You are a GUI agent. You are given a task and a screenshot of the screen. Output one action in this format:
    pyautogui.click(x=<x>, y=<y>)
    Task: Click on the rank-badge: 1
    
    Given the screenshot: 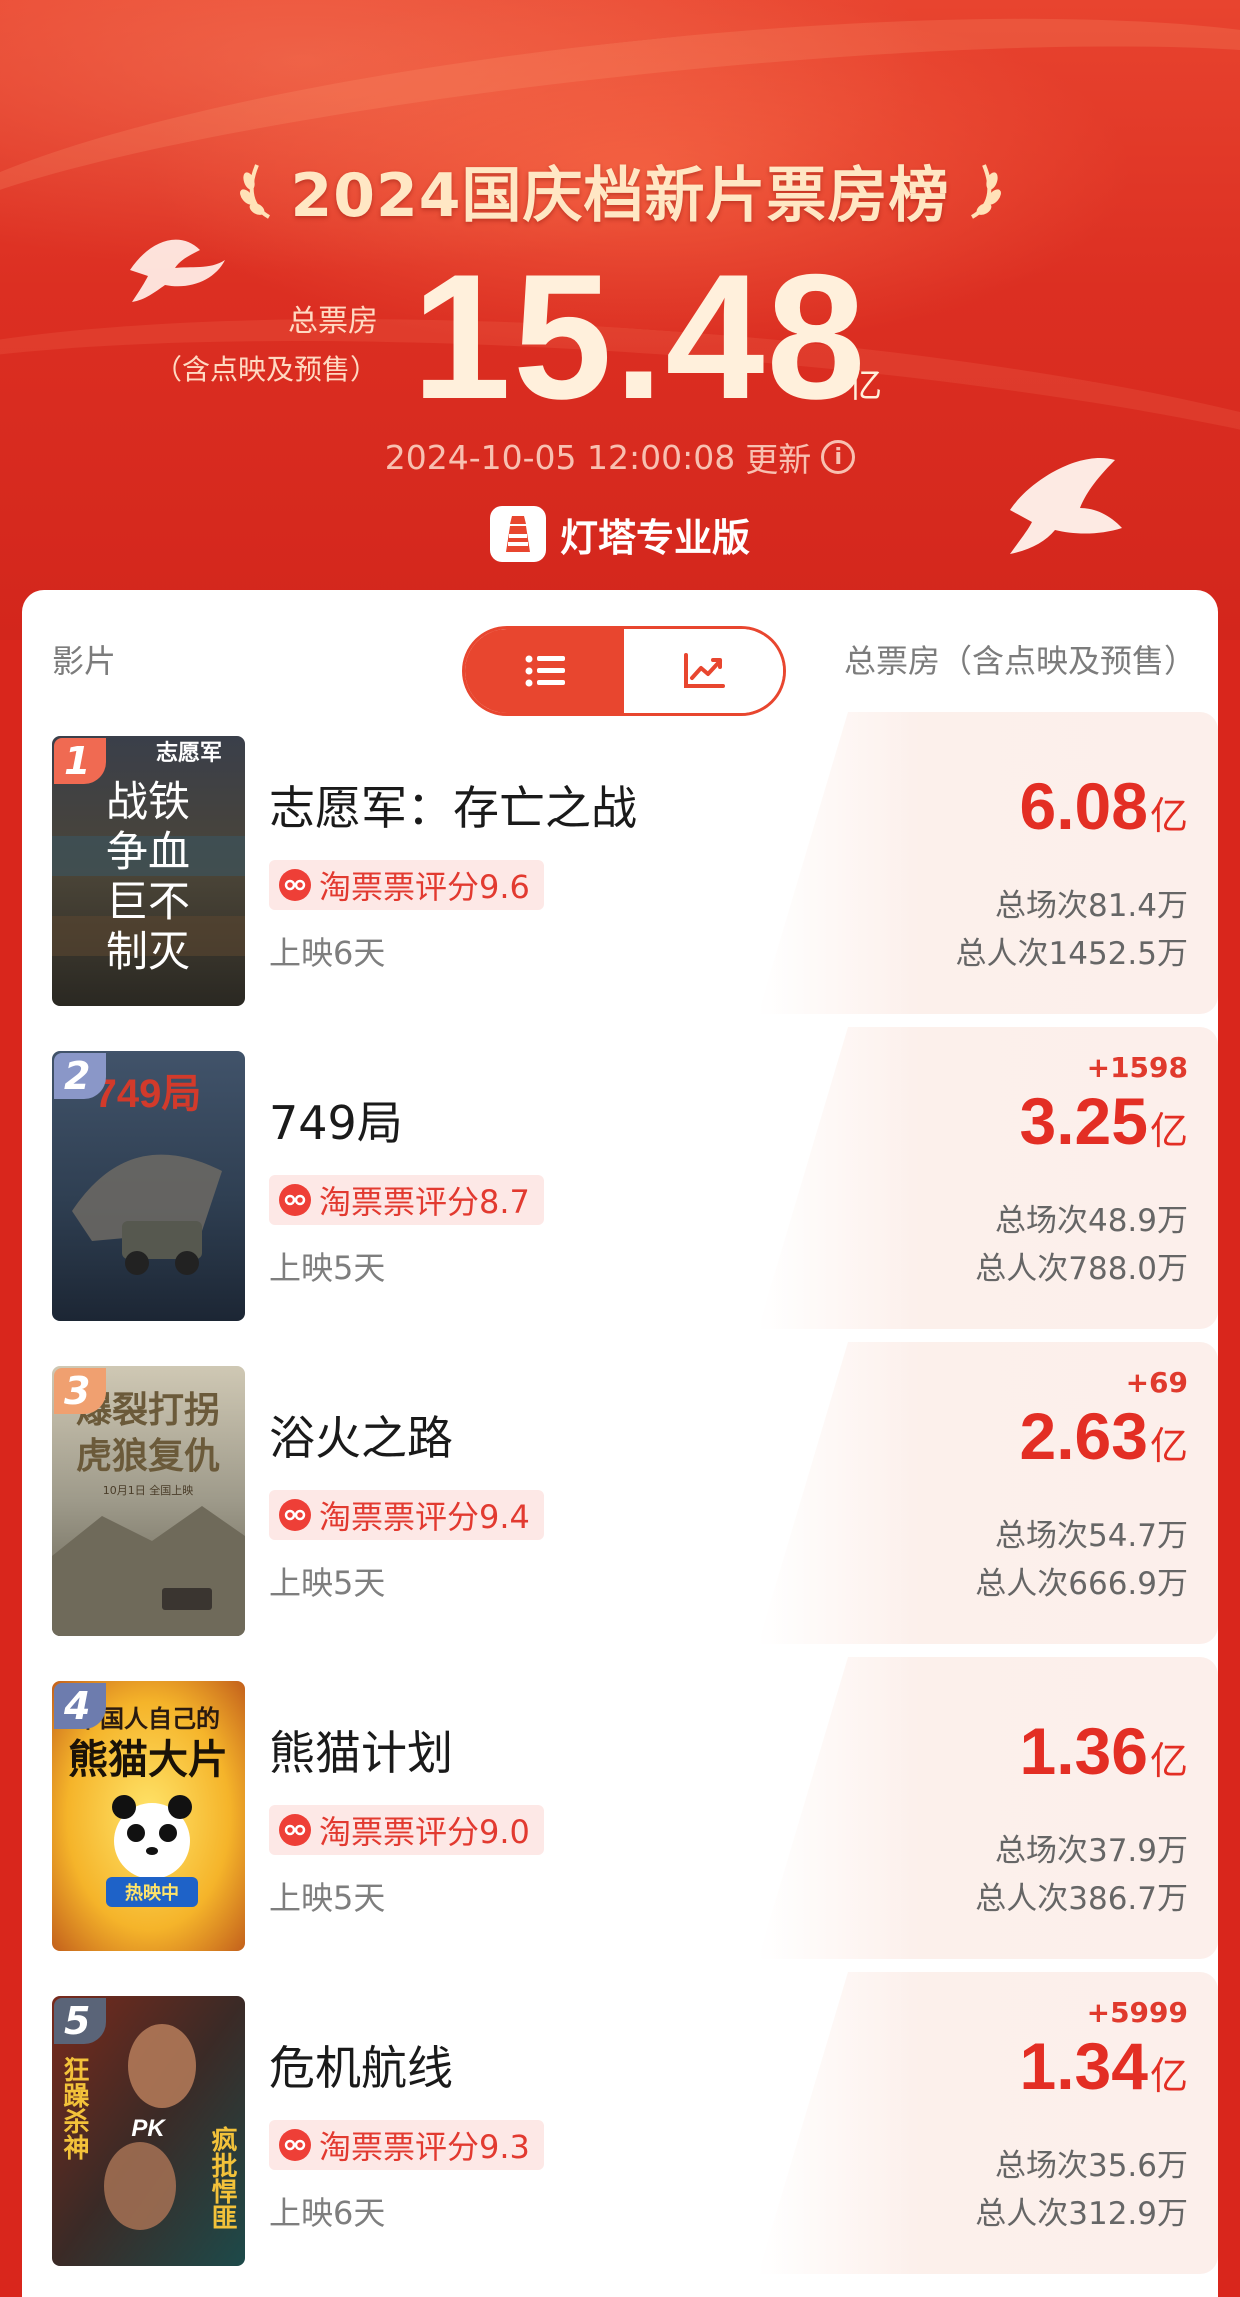 What is the action you would take?
    pyautogui.click(x=80, y=761)
    